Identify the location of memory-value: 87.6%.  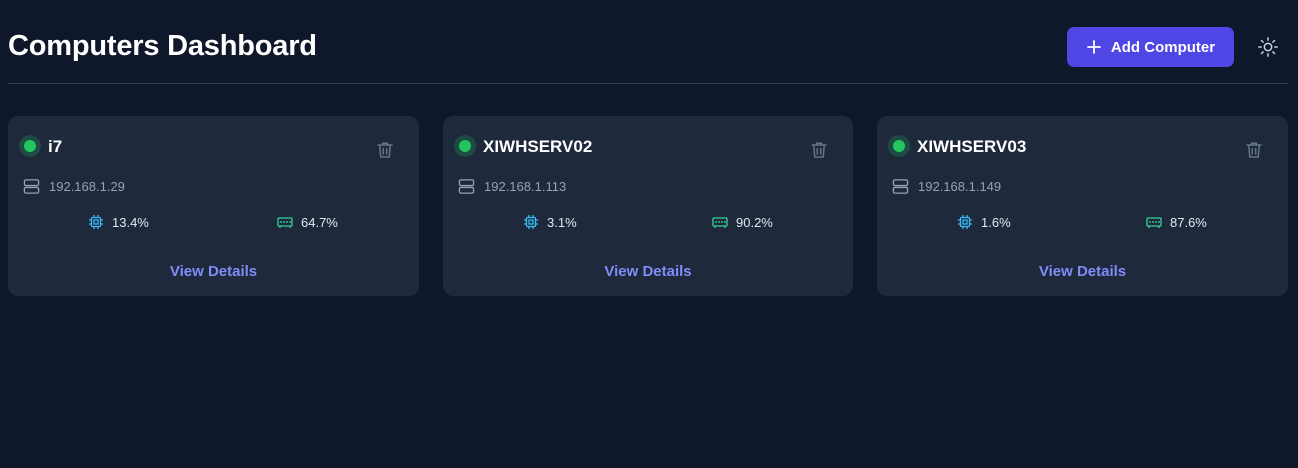
(1188, 222).